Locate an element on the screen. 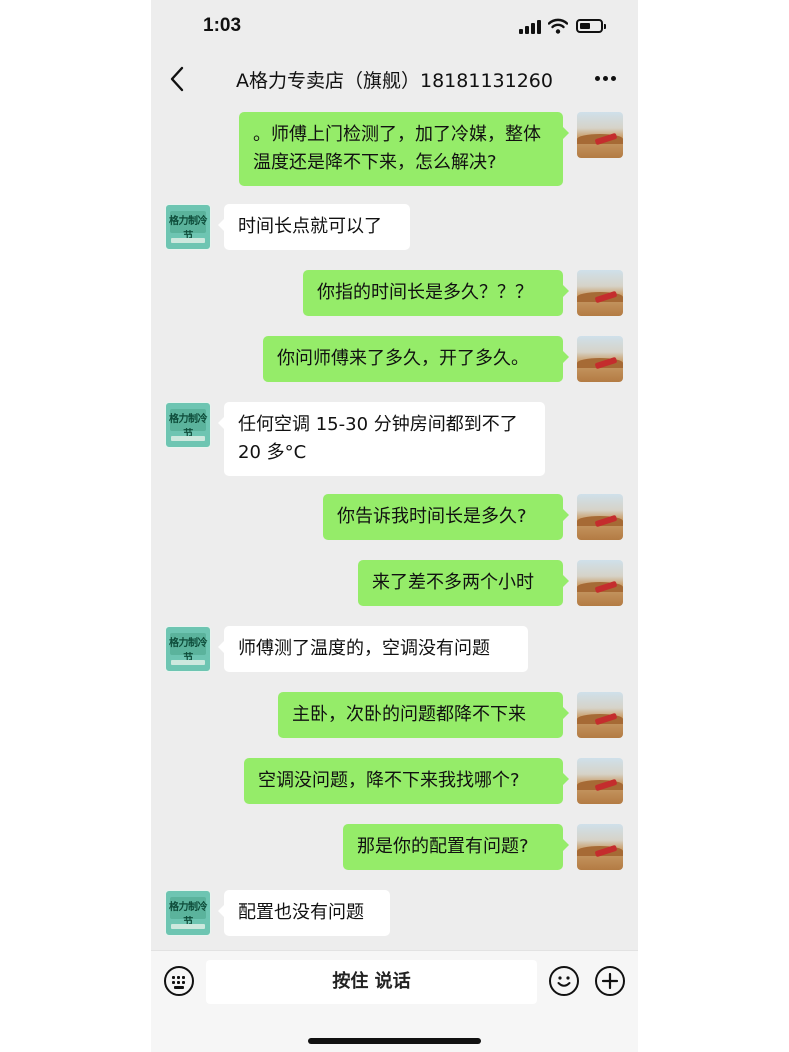 The image size is (789, 1052). received-message-bubble: 任何空调 15-30 分钟房间都到不了 20 多°C is located at coordinates (381, 439).